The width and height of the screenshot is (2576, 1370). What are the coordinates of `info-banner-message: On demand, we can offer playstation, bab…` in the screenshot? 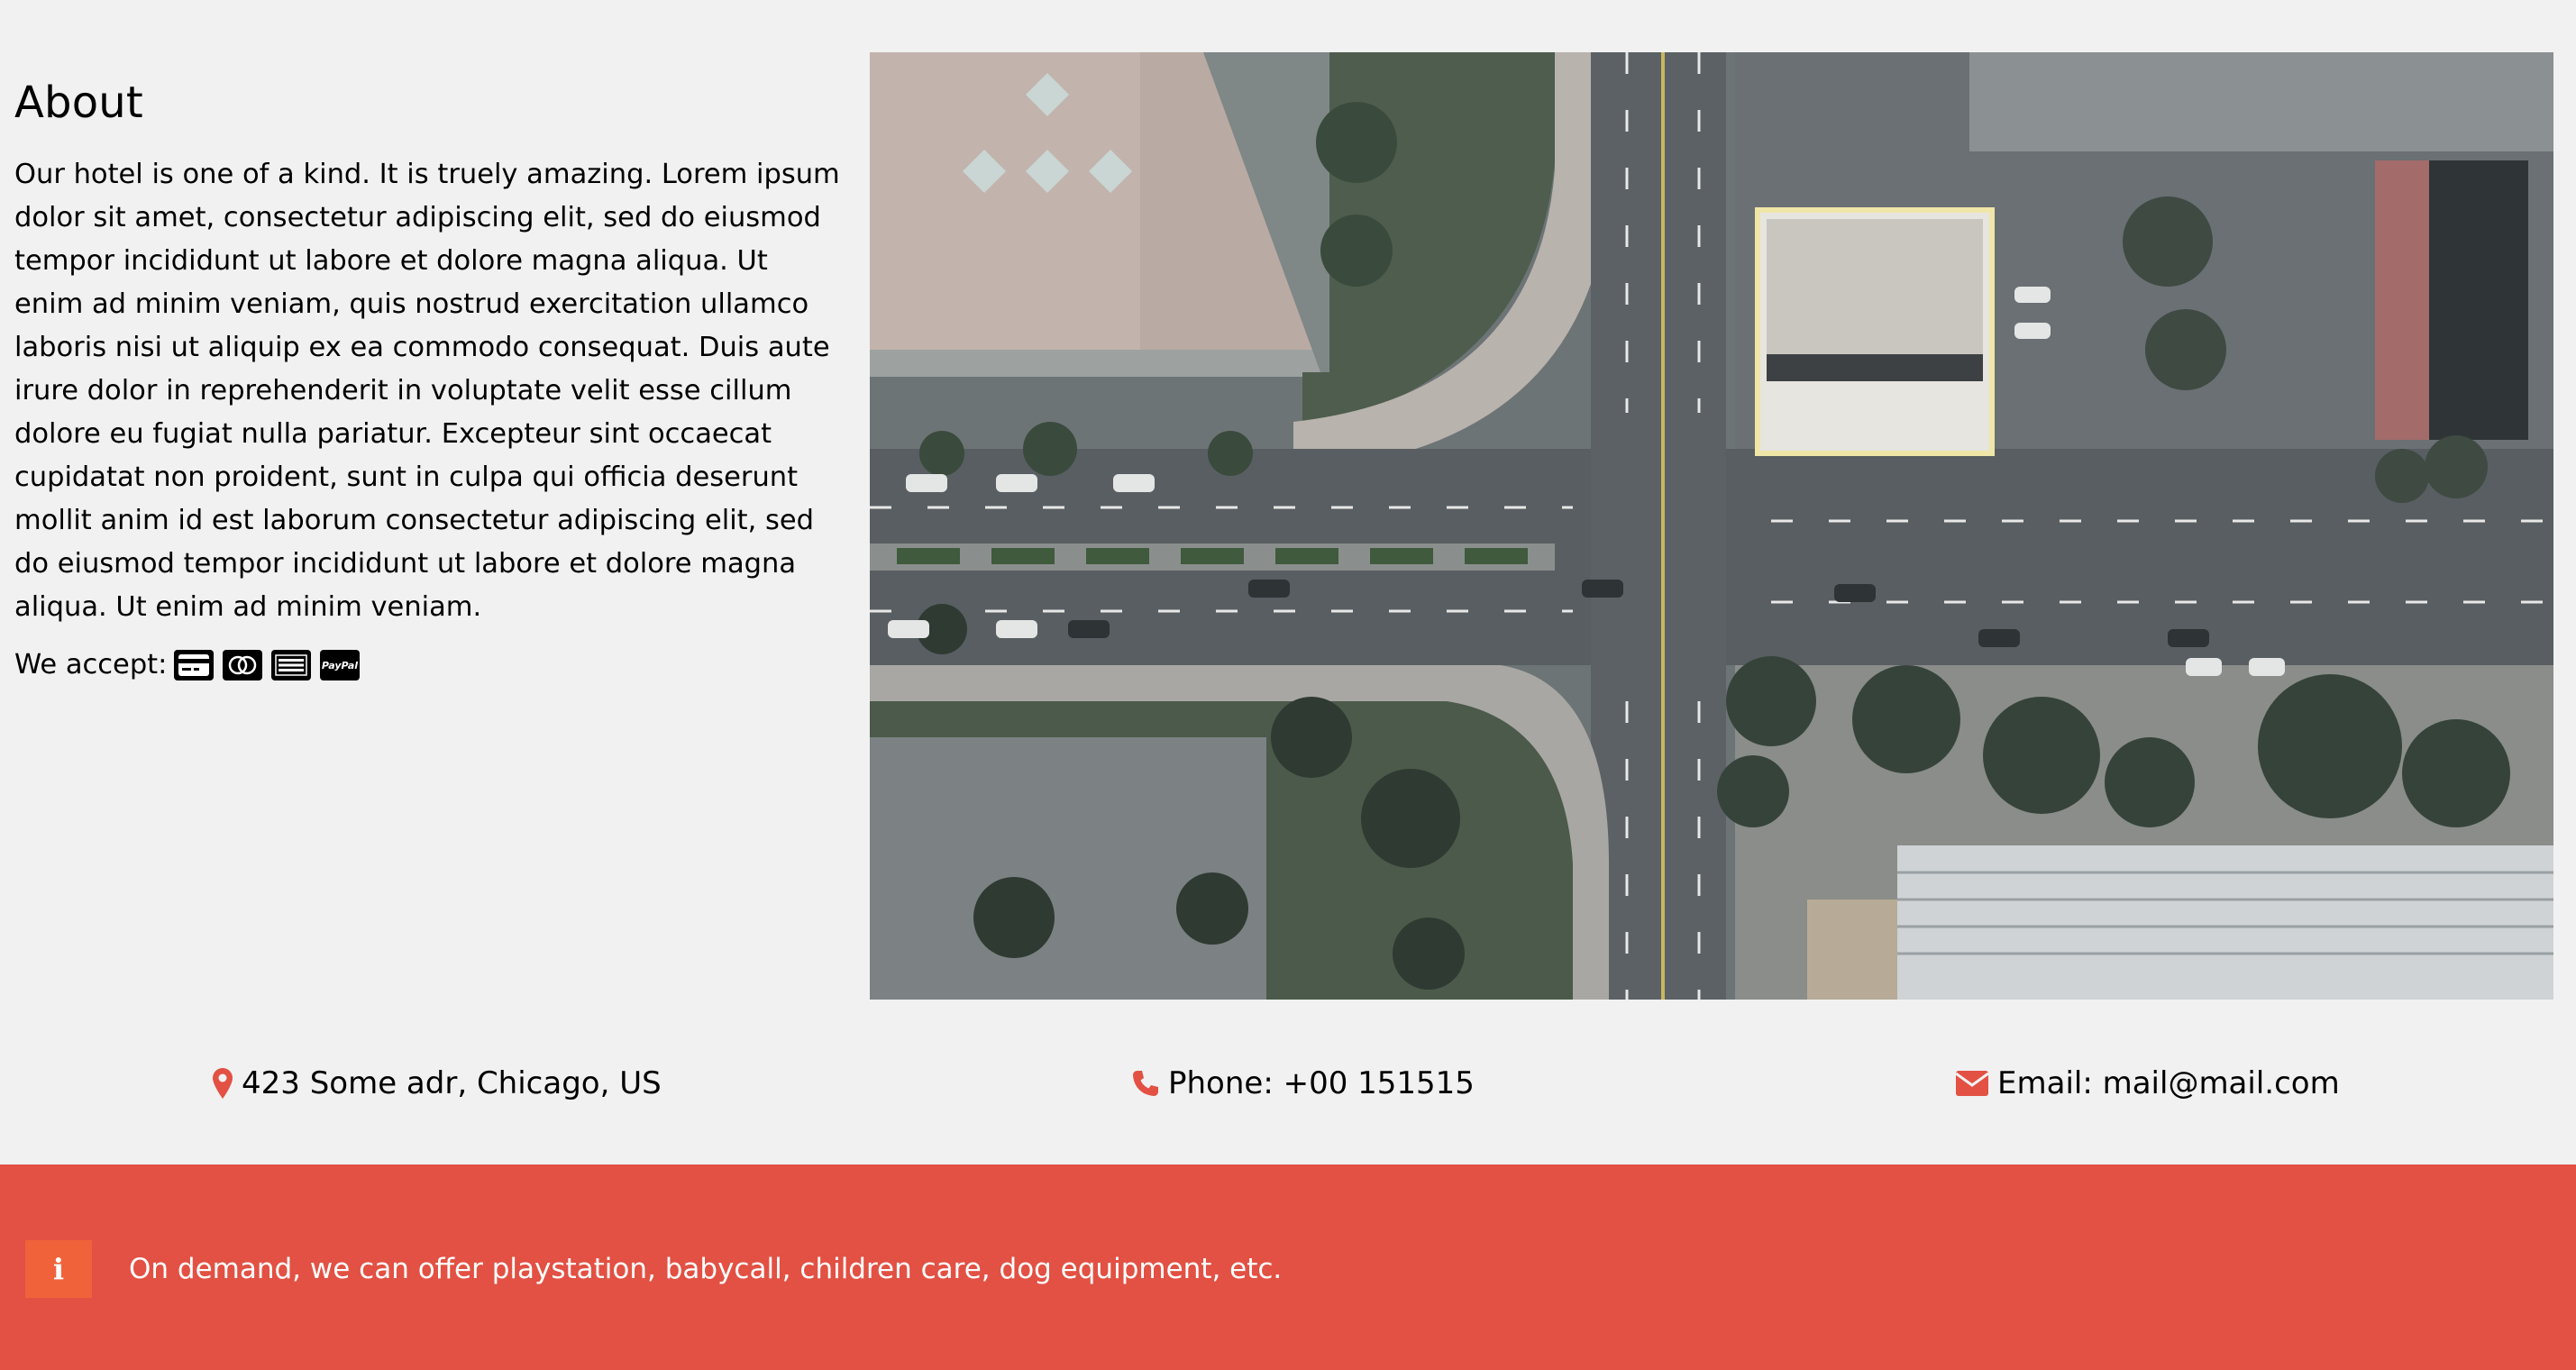 It's located at (706, 1269).